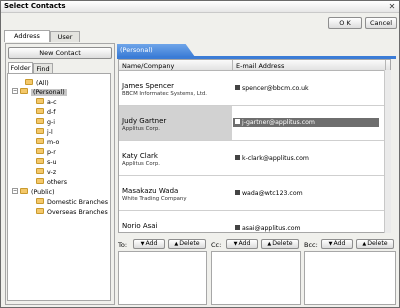 The height and width of the screenshot is (308, 400). I want to click on column-header: Name/Company E-mail Address, so click(254, 65).